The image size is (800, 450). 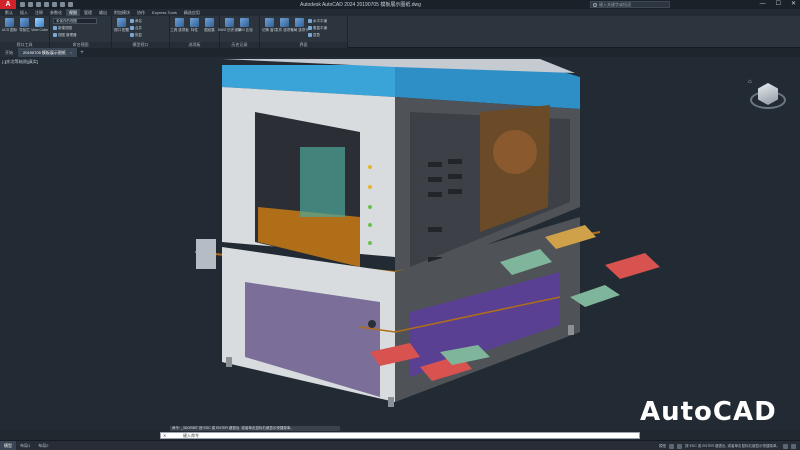 What do you see at coordinates (48, 52) in the screenshot?
I see `drawing-tab: 20190705 模板展示图纸 ×` at bounding box center [48, 52].